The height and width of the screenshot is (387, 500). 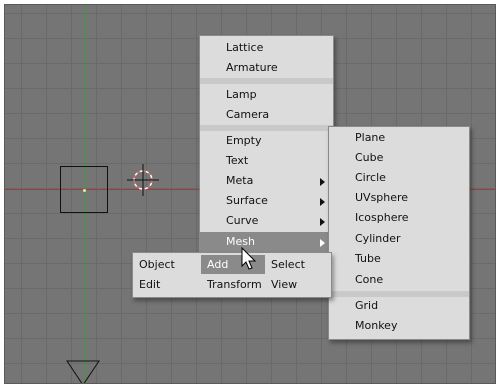 What do you see at coordinates (367, 305) in the screenshot?
I see `menu-item-label: Grid` at bounding box center [367, 305].